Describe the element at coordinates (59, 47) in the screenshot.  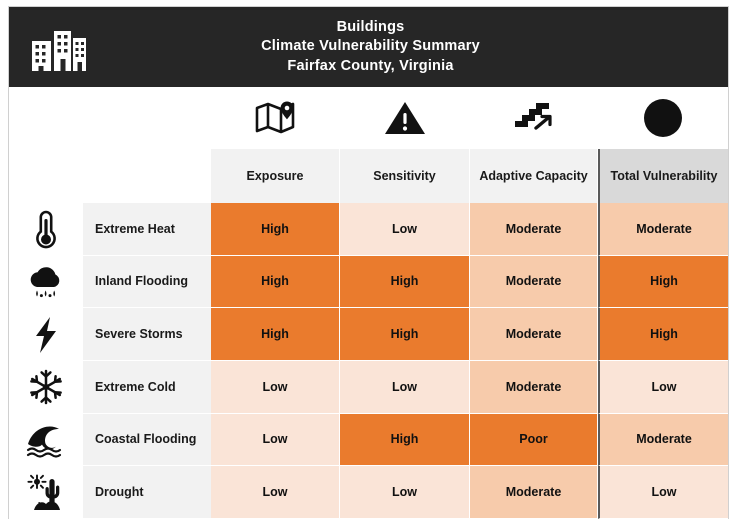
I see `buildings-icon` at that location.